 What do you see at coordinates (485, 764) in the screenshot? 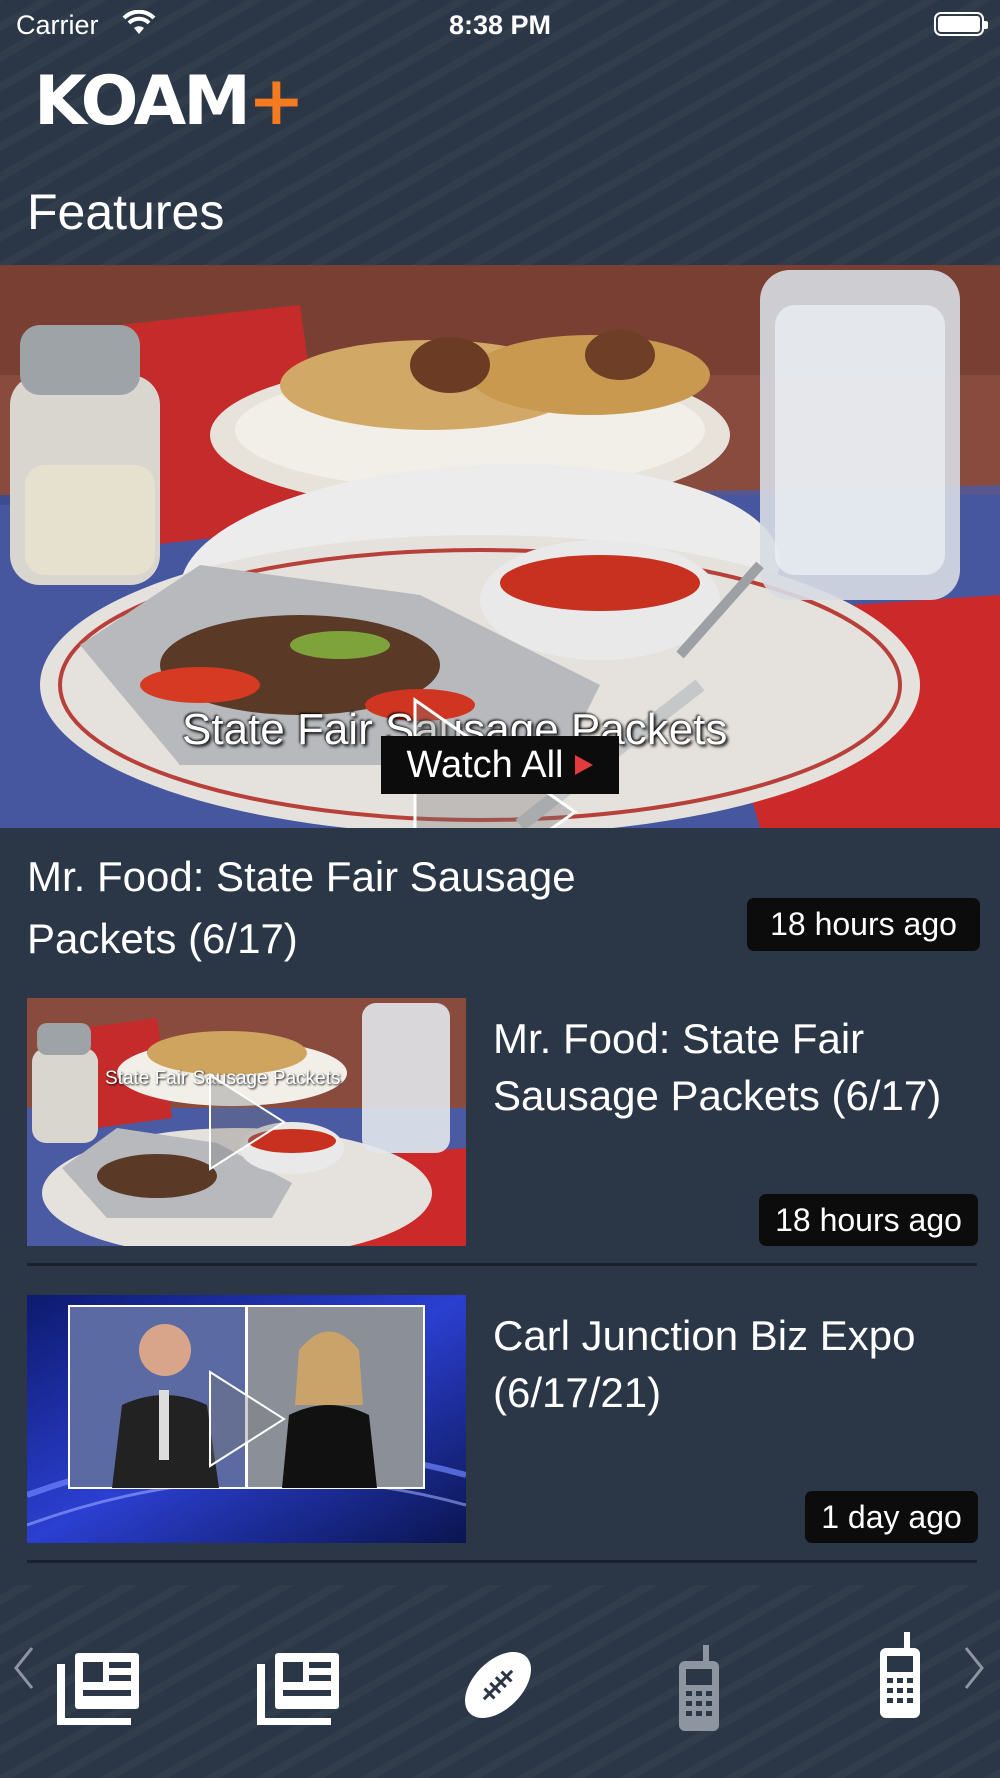
I see `watch-all-label: Watch All` at bounding box center [485, 764].